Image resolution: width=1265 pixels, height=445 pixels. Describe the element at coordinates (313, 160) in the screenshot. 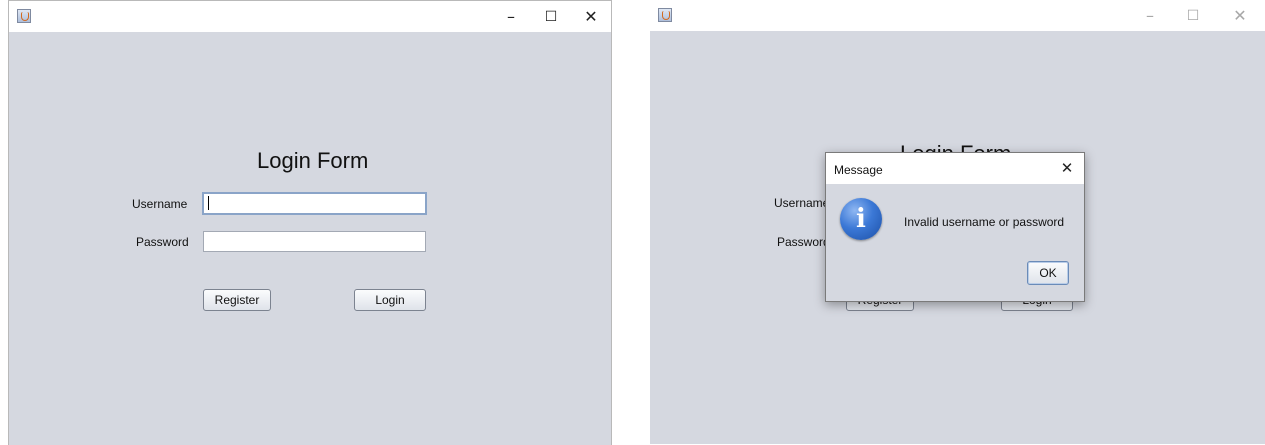

I see `form-title: Login Form` at that location.